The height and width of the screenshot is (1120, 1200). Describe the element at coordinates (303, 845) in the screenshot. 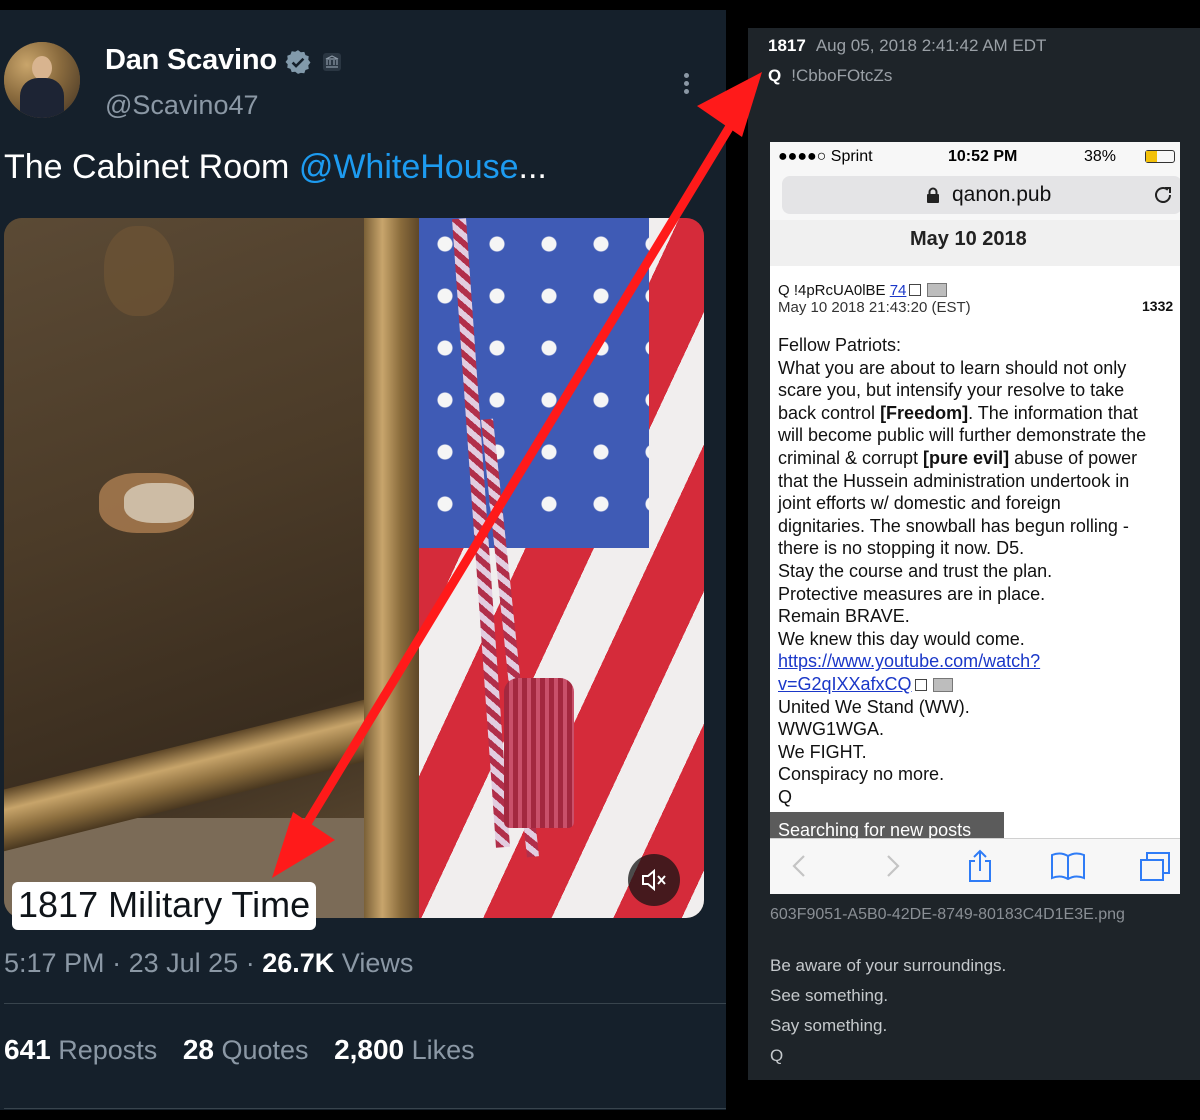

I see `arrowhead-bottom` at that location.